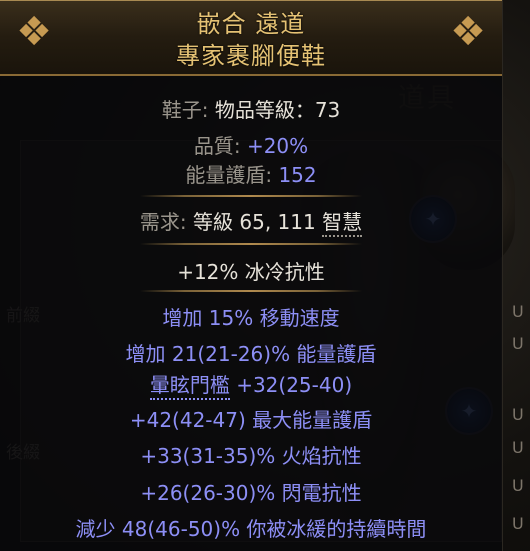  What do you see at coordinates (251, 56) in the screenshot?
I see `item-base-type: 專家裹腳便鞋` at bounding box center [251, 56].